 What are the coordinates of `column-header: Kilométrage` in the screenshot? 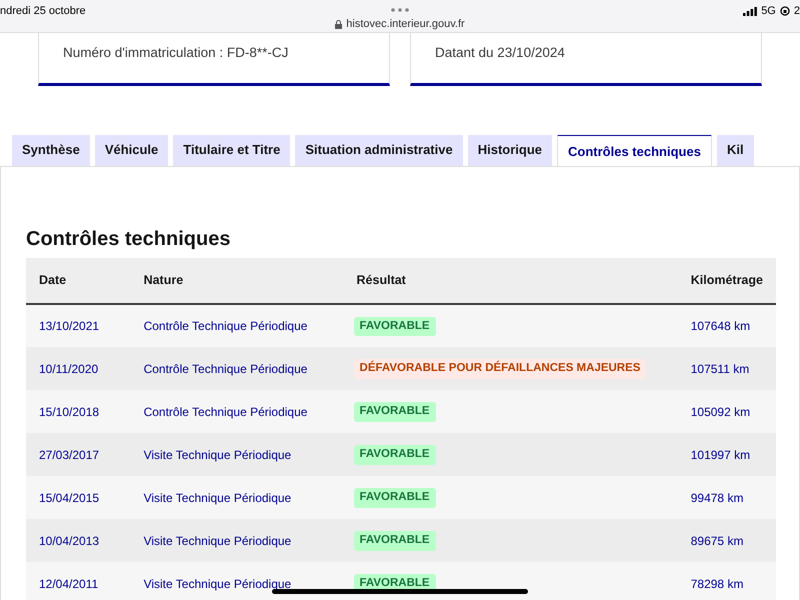 It's located at (727, 281).